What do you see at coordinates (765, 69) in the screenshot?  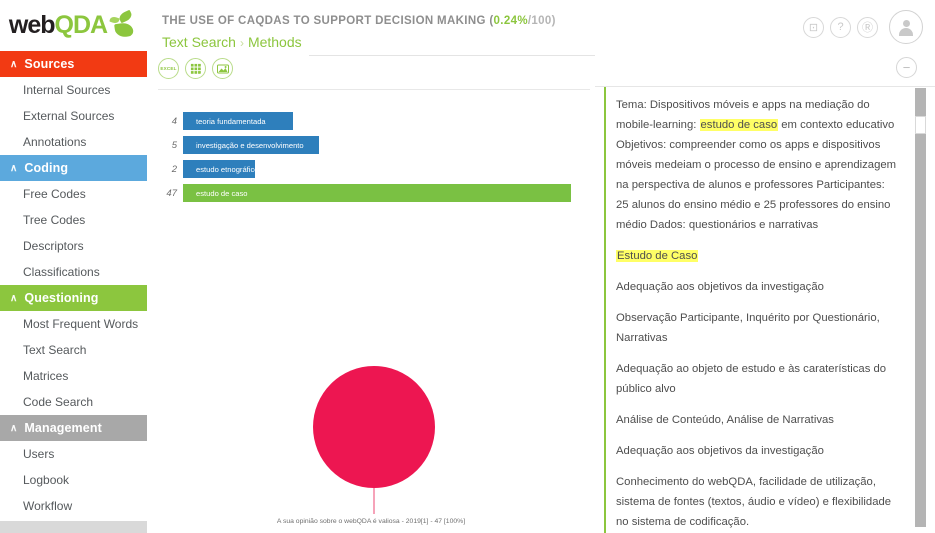 I see `panel-header: −` at bounding box center [765, 69].